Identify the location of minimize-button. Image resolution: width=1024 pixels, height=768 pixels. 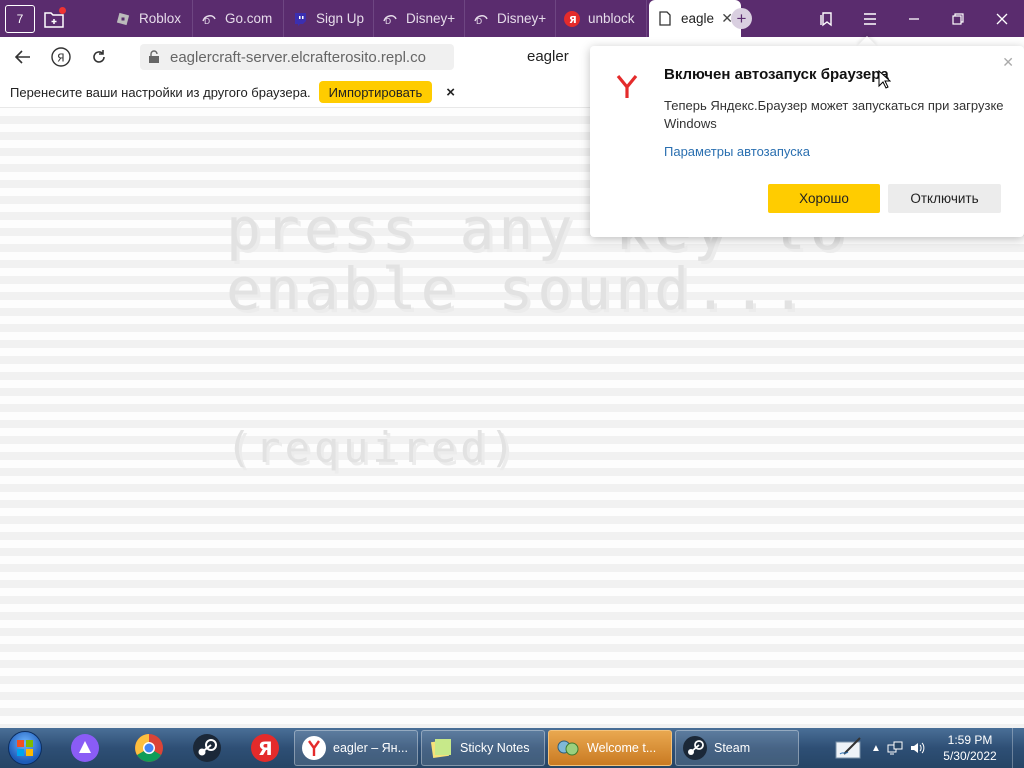
(914, 18).